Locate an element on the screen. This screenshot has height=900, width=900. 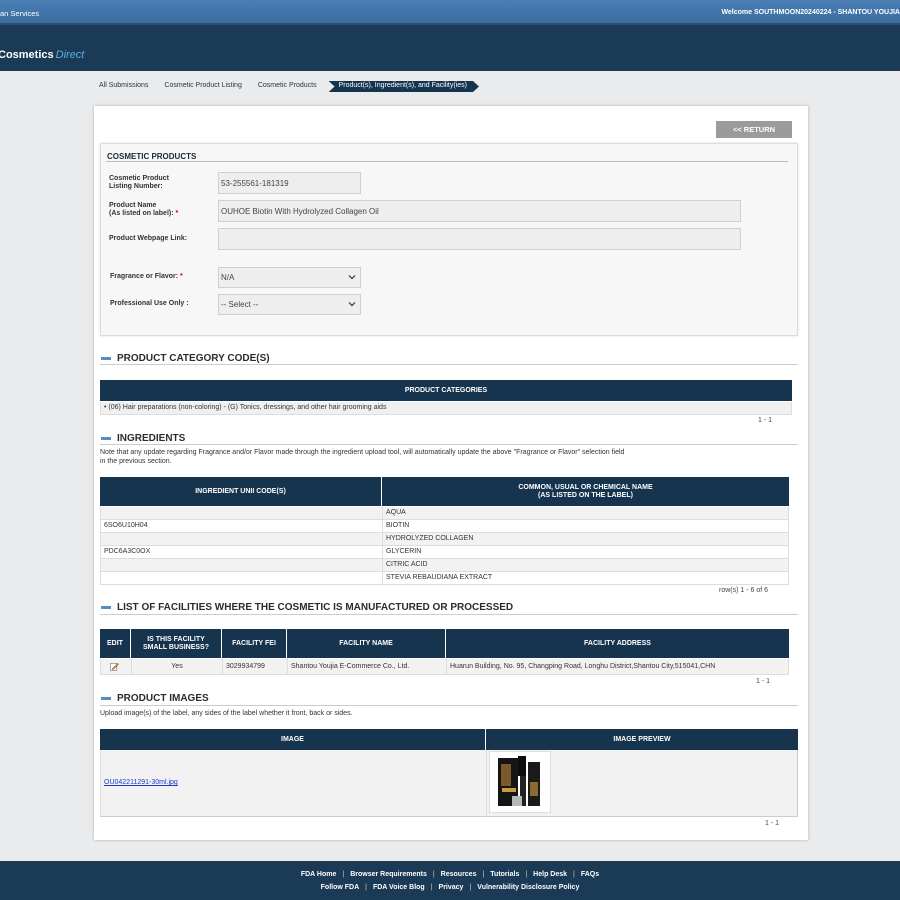
pager: row(s) 1 - 6 of 6 is located at coordinates (744, 590).